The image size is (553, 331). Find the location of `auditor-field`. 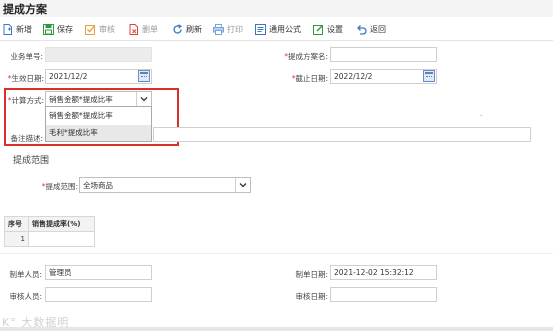

auditor-field is located at coordinates (98, 294).